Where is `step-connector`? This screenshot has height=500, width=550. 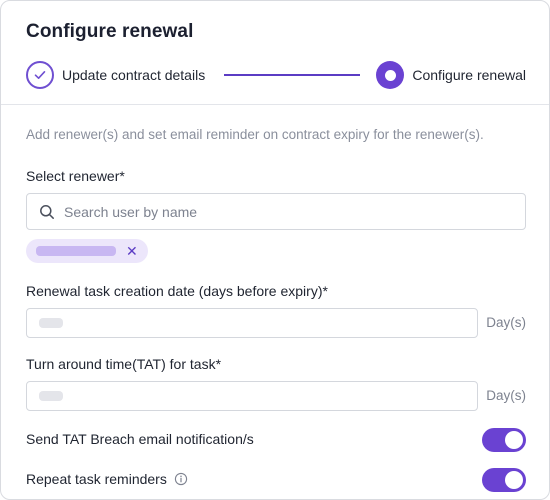 step-connector is located at coordinates (292, 75).